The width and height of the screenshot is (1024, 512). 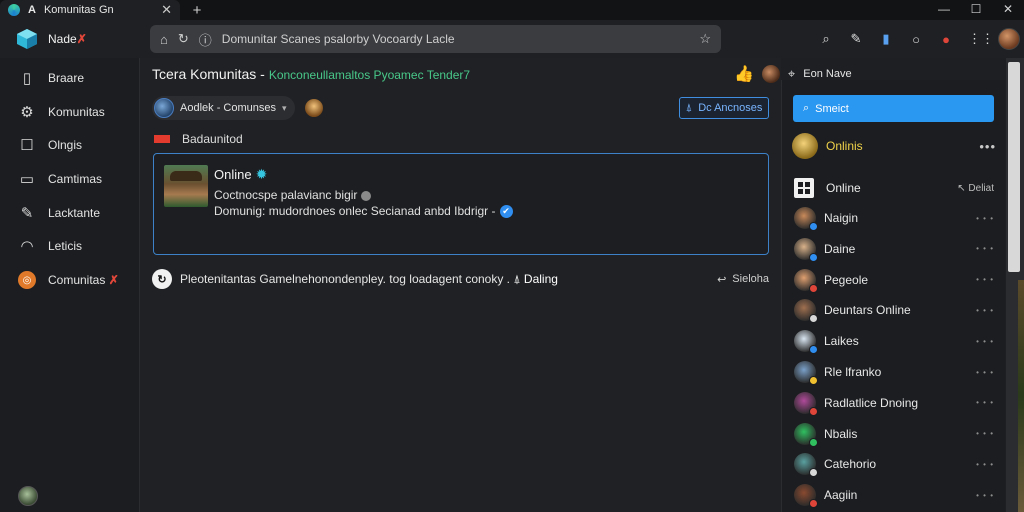 I want to click on list-item: Pegeole • • •, so click(x=894, y=280).